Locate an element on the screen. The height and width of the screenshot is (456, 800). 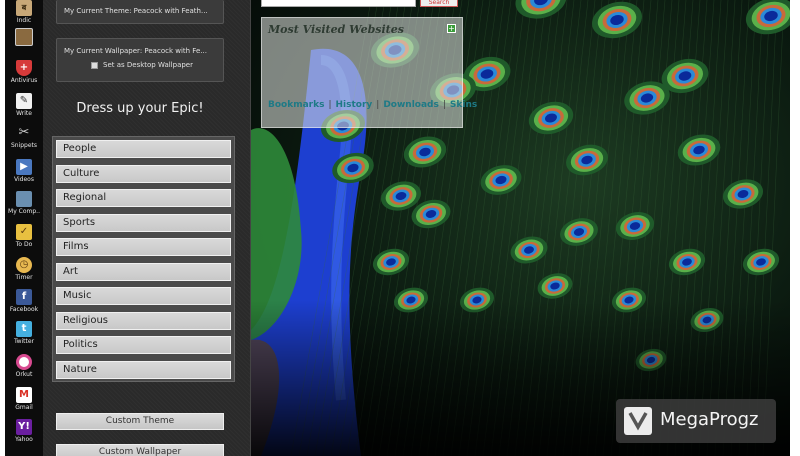
yahoo-icon: Y! is located at coordinates (24, 427).